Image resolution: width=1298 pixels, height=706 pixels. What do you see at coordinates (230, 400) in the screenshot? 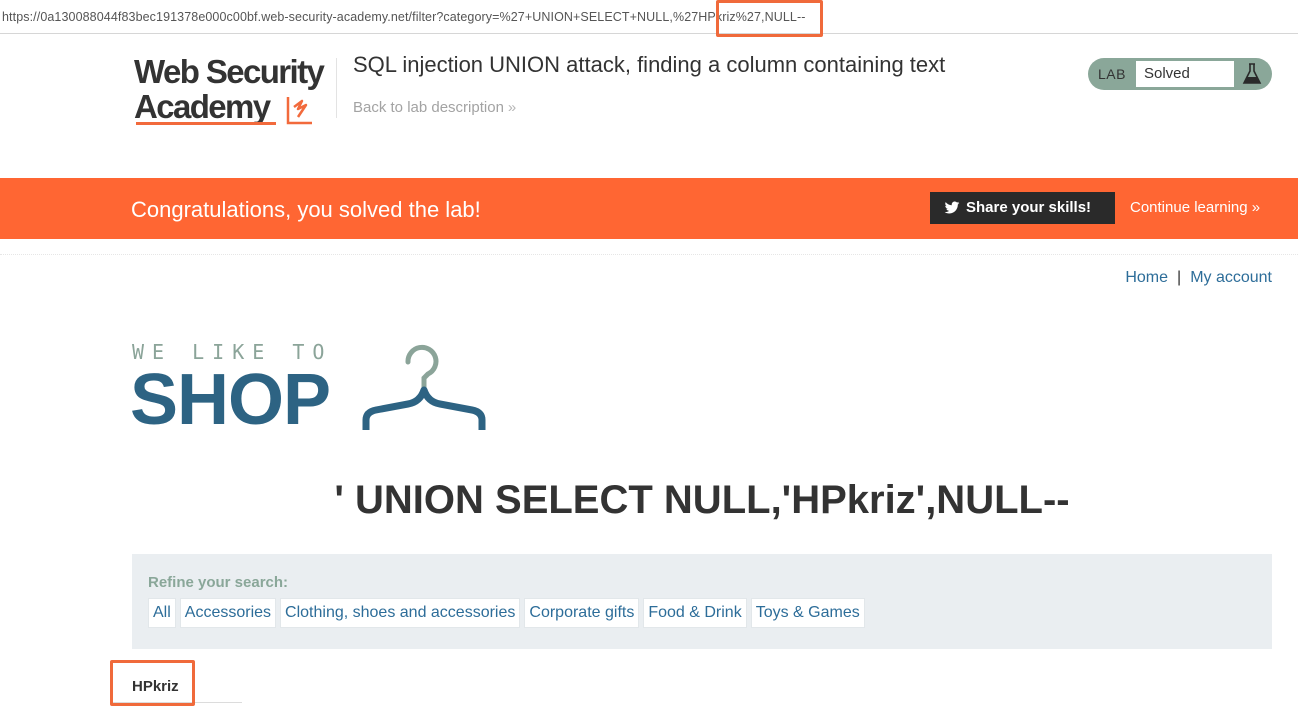
I see `shop-name: SHOP` at bounding box center [230, 400].